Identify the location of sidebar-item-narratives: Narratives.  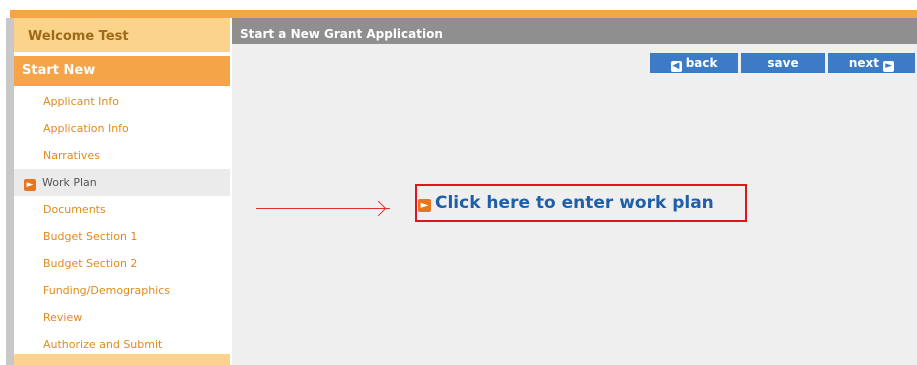
(122, 155).